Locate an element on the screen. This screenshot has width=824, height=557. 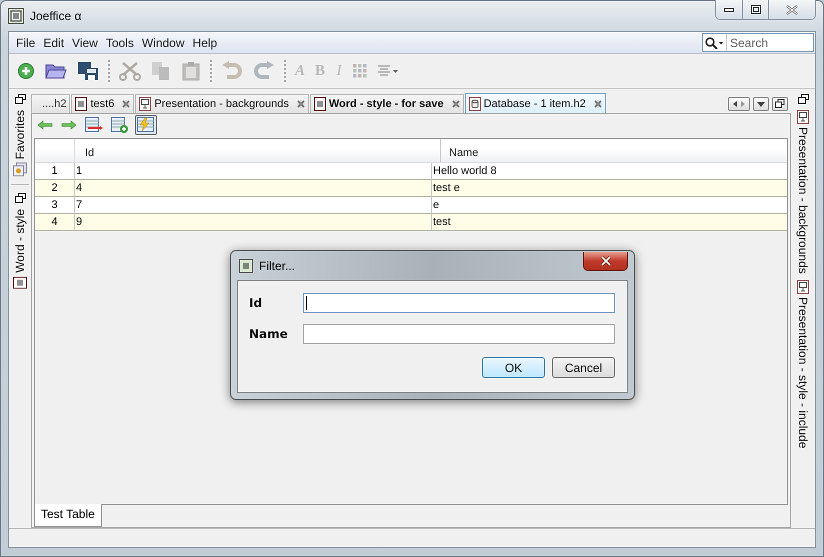
table-cell: 1 is located at coordinates (253, 171).